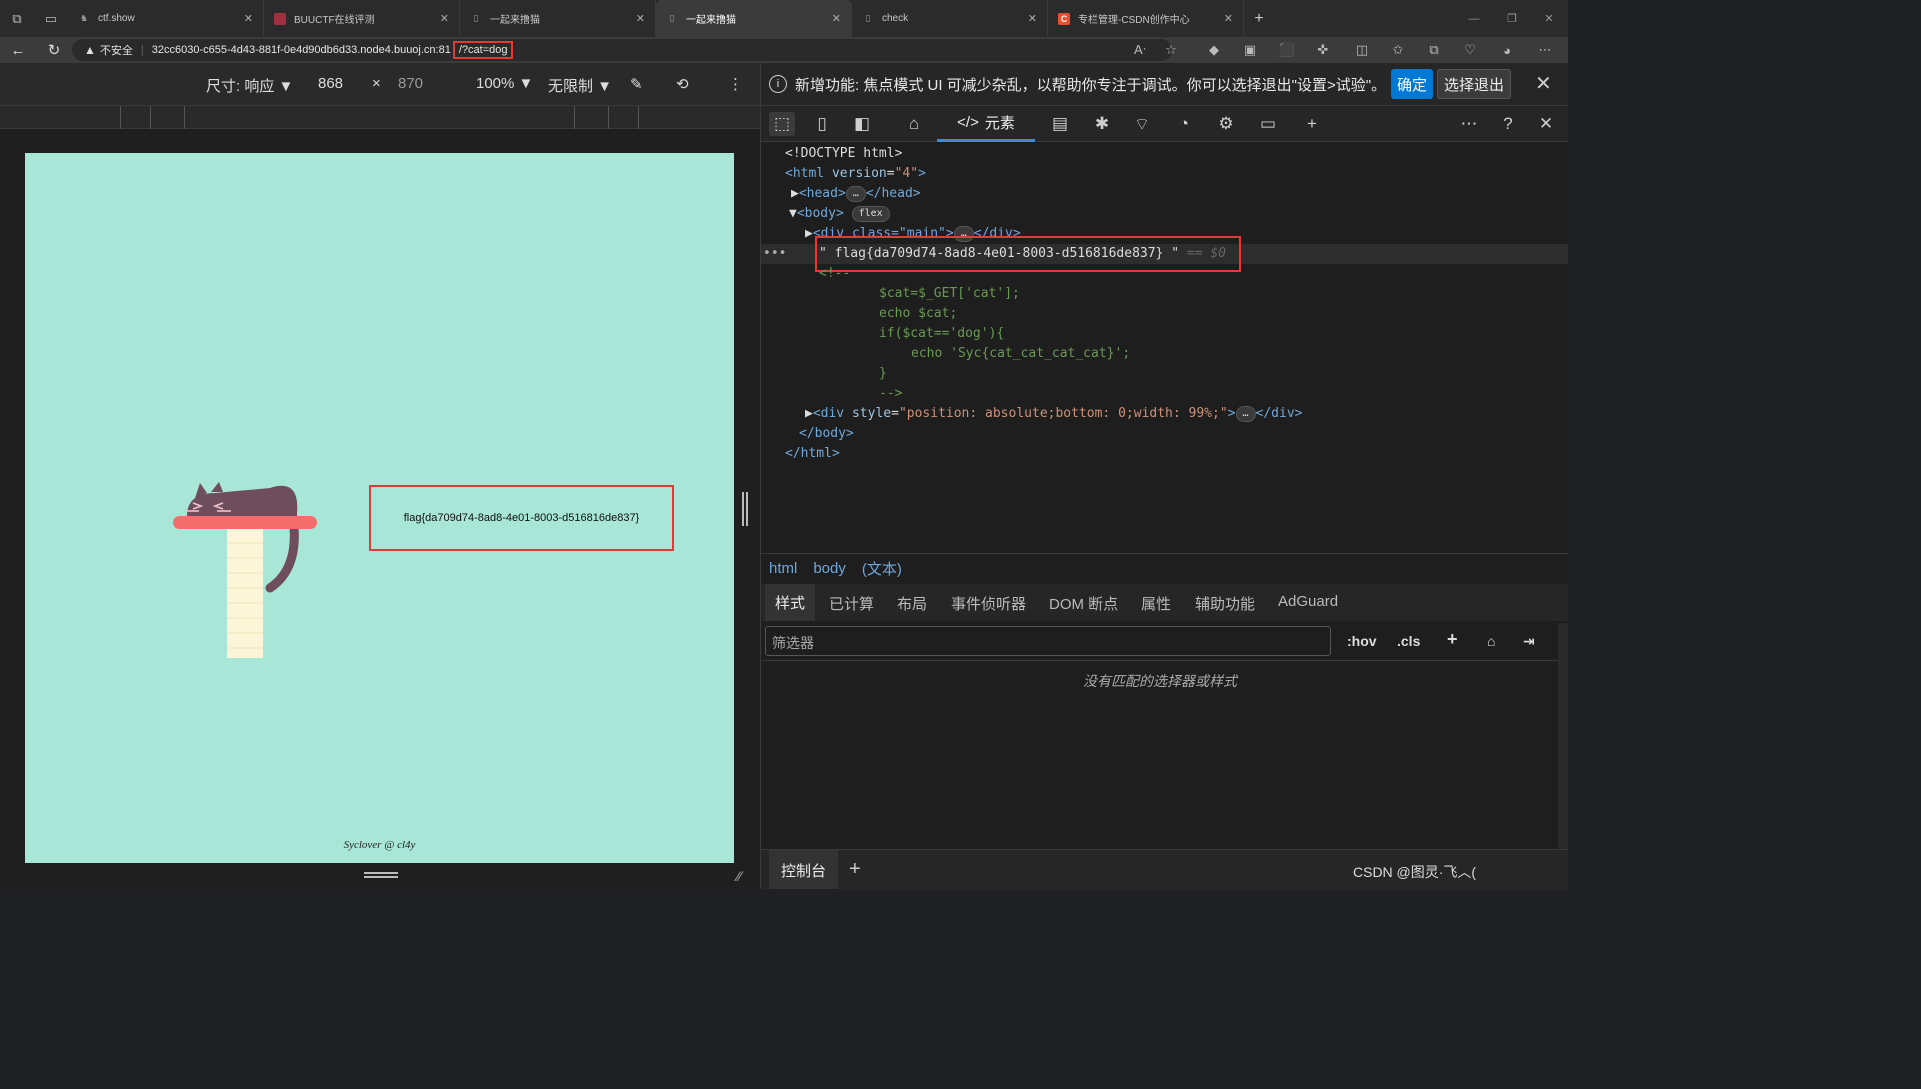 The height and width of the screenshot is (1089, 1921). What do you see at coordinates (1287, 50) in the screenshot?
I see `extension-icon: ⬛` at bounding box center [1287, 50].